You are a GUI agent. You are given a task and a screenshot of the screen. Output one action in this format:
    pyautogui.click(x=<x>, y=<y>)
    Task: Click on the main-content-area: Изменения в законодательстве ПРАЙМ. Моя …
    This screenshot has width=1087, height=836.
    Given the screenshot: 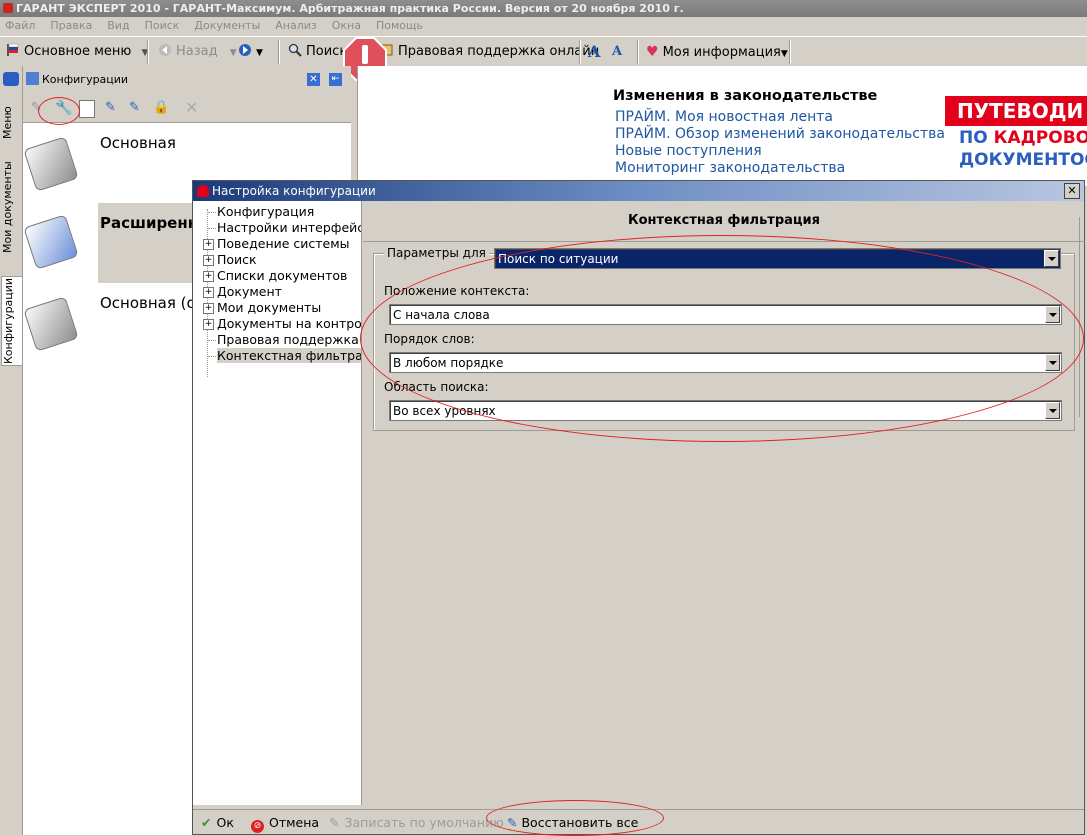 What is the action you would take?
    pyautogui.click(x=722, y=126)
    